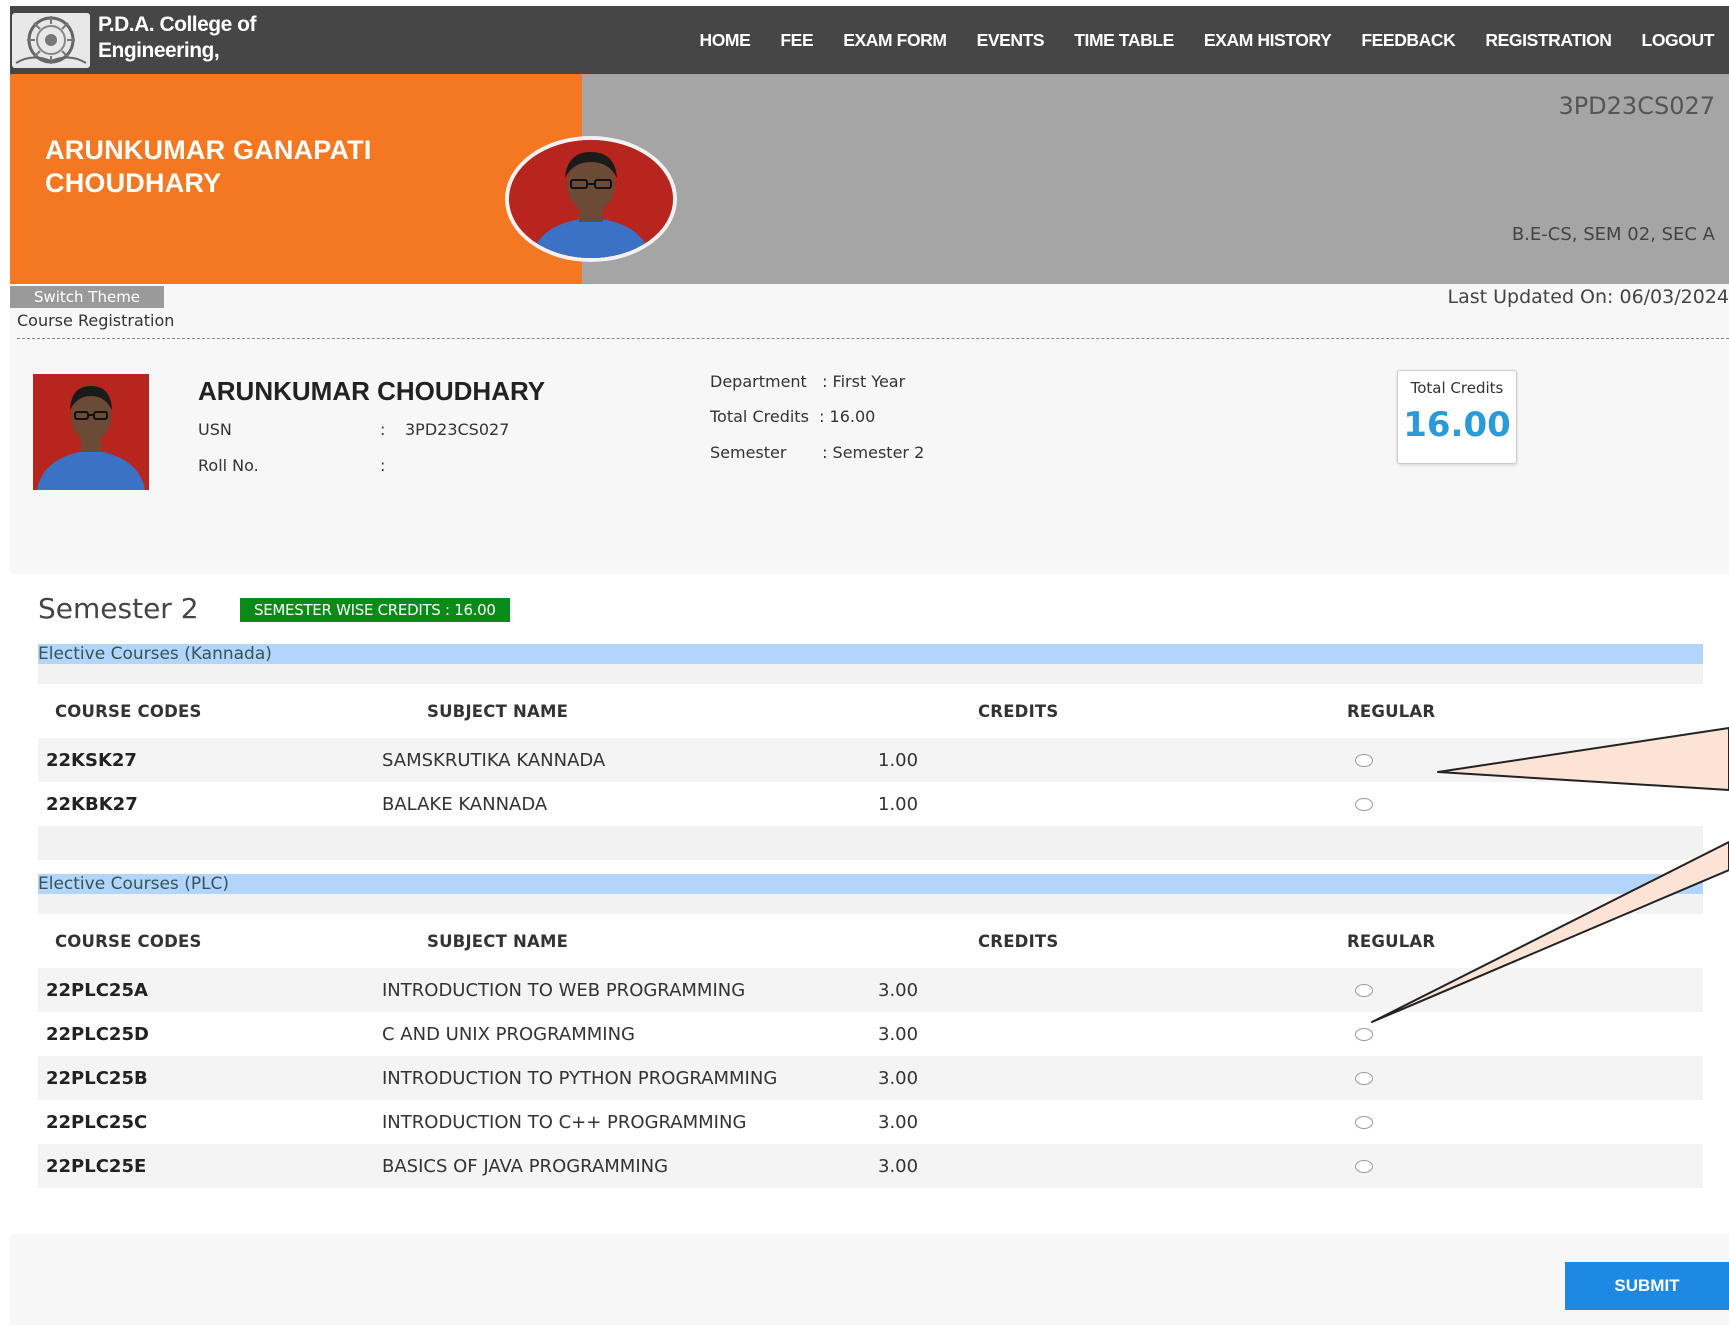 Image resolution: width=1729 pixels, height=1325 pixels. What do you see at coordinates (1155, 179) in the screenshot?
I see `hero-info-panel: 3PD23CS027 B.E-CS, SEM 02, SEC A` at bounding box center [1155, 179].